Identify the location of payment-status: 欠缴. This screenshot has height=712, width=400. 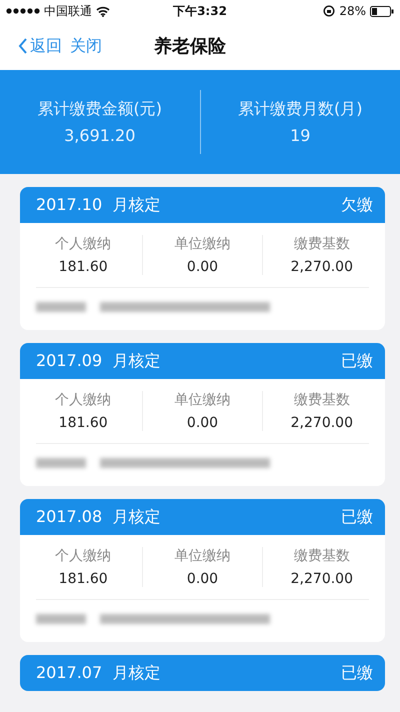
(357, 205).